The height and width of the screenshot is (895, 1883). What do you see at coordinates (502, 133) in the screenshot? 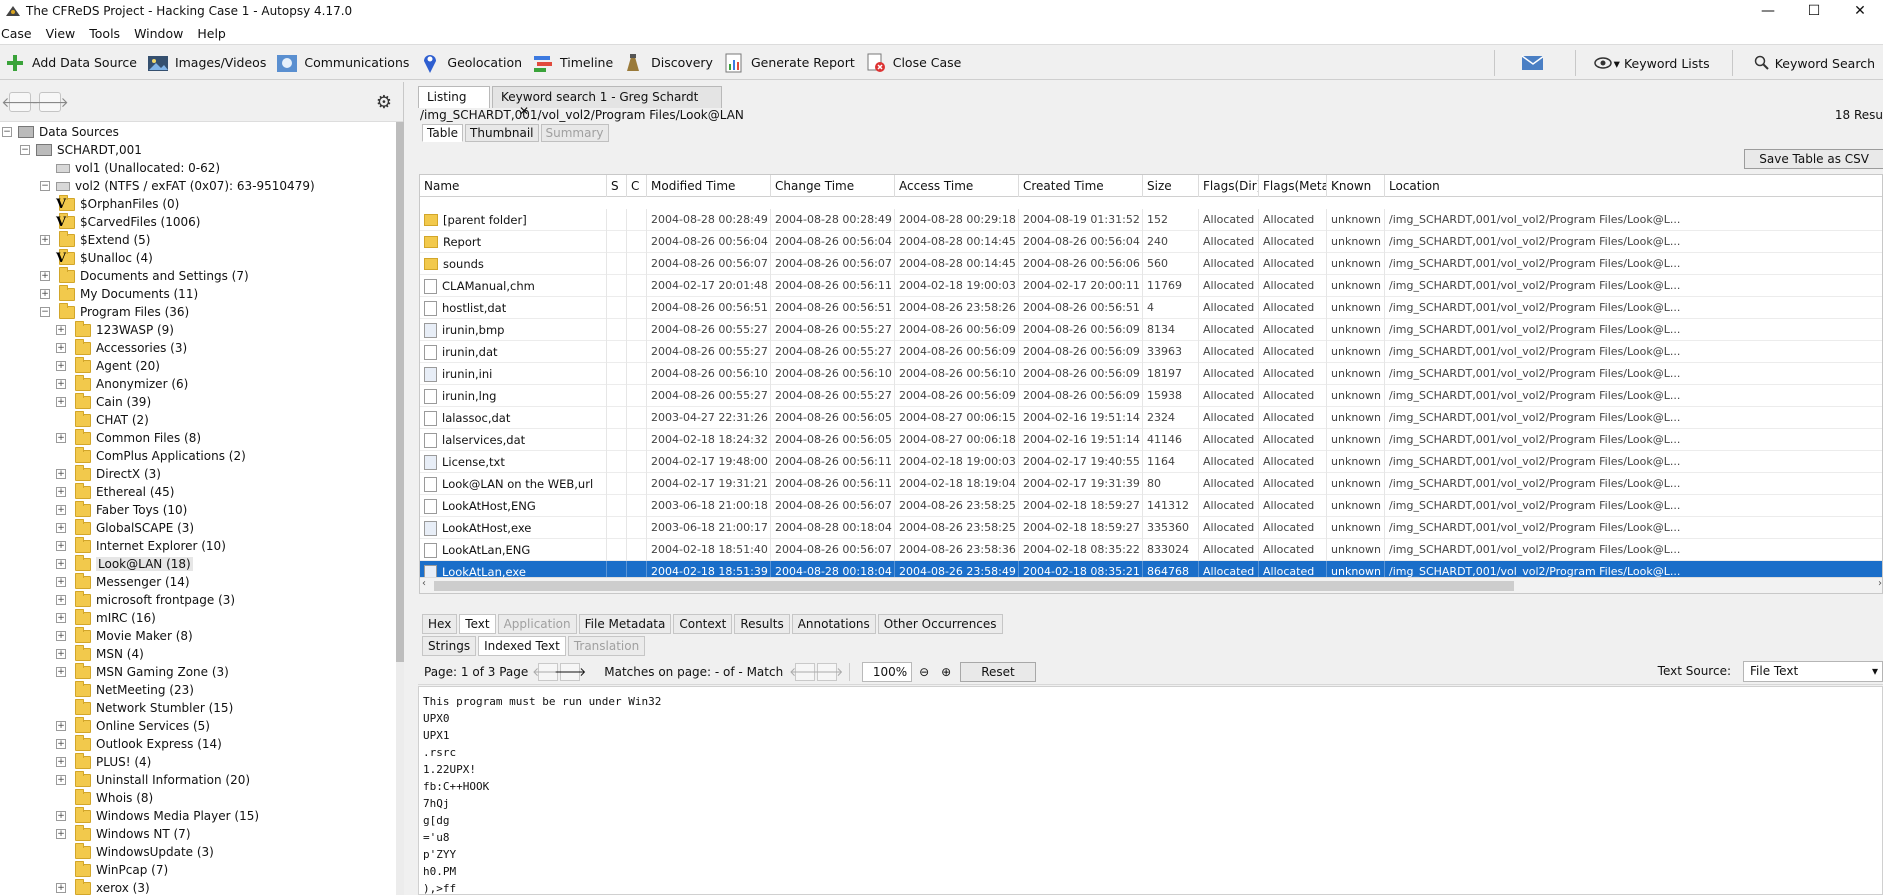
I see `tab-thumbnail: Thumbnail` at bounding box center [502, 133].